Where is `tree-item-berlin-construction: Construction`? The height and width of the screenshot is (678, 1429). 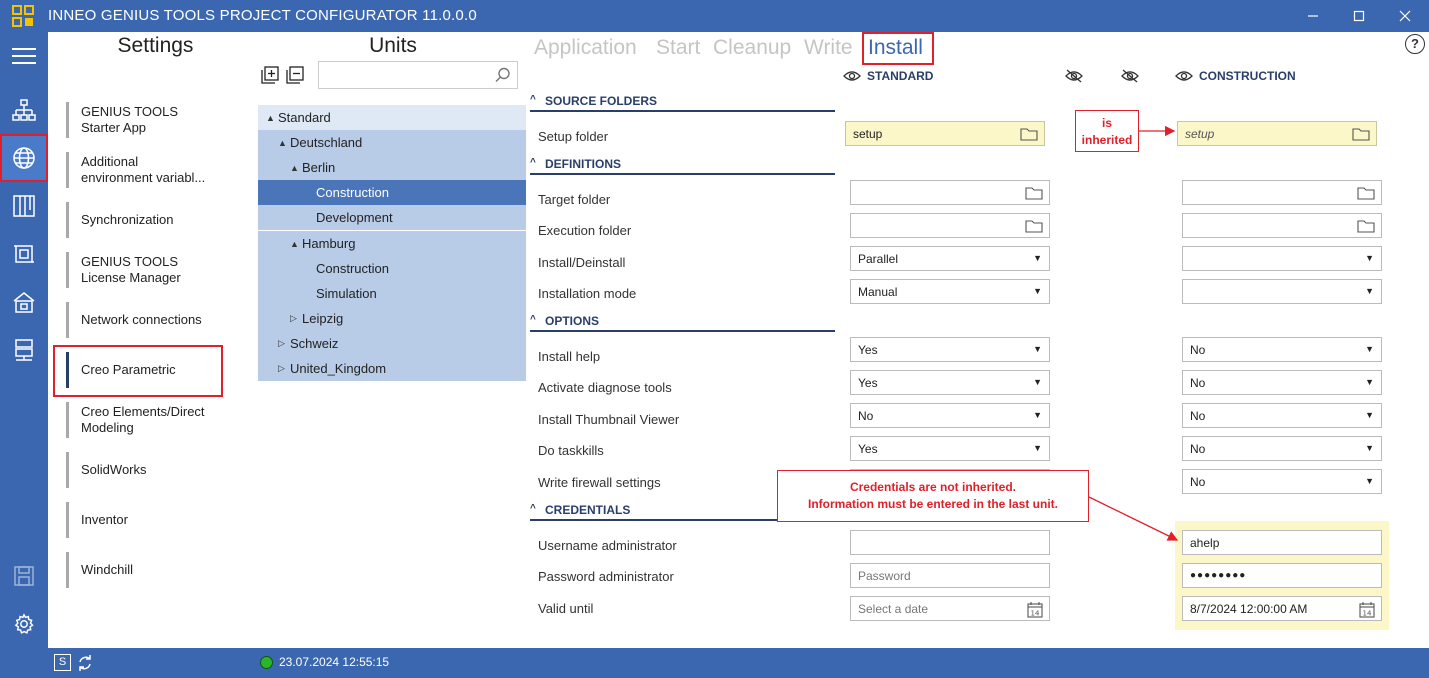 tree-item-berlin-construction: Construction is located at coordinates (392, 192).